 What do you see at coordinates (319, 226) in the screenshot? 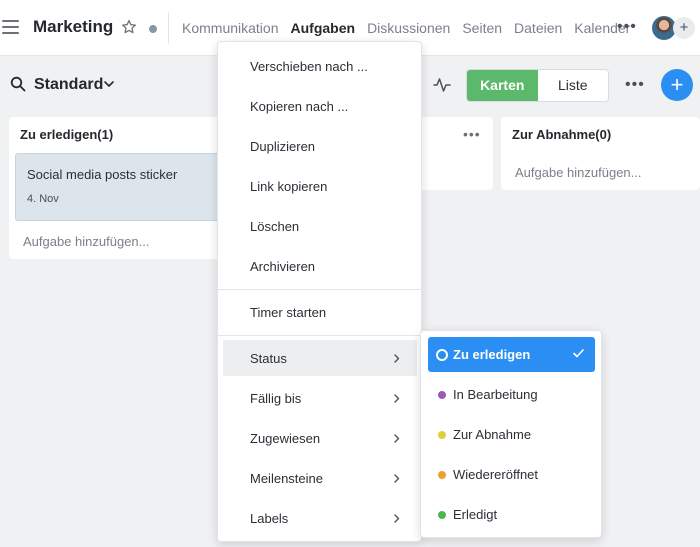
I see `menu-item-delete: Löschen` at bounding box center [319, 226].